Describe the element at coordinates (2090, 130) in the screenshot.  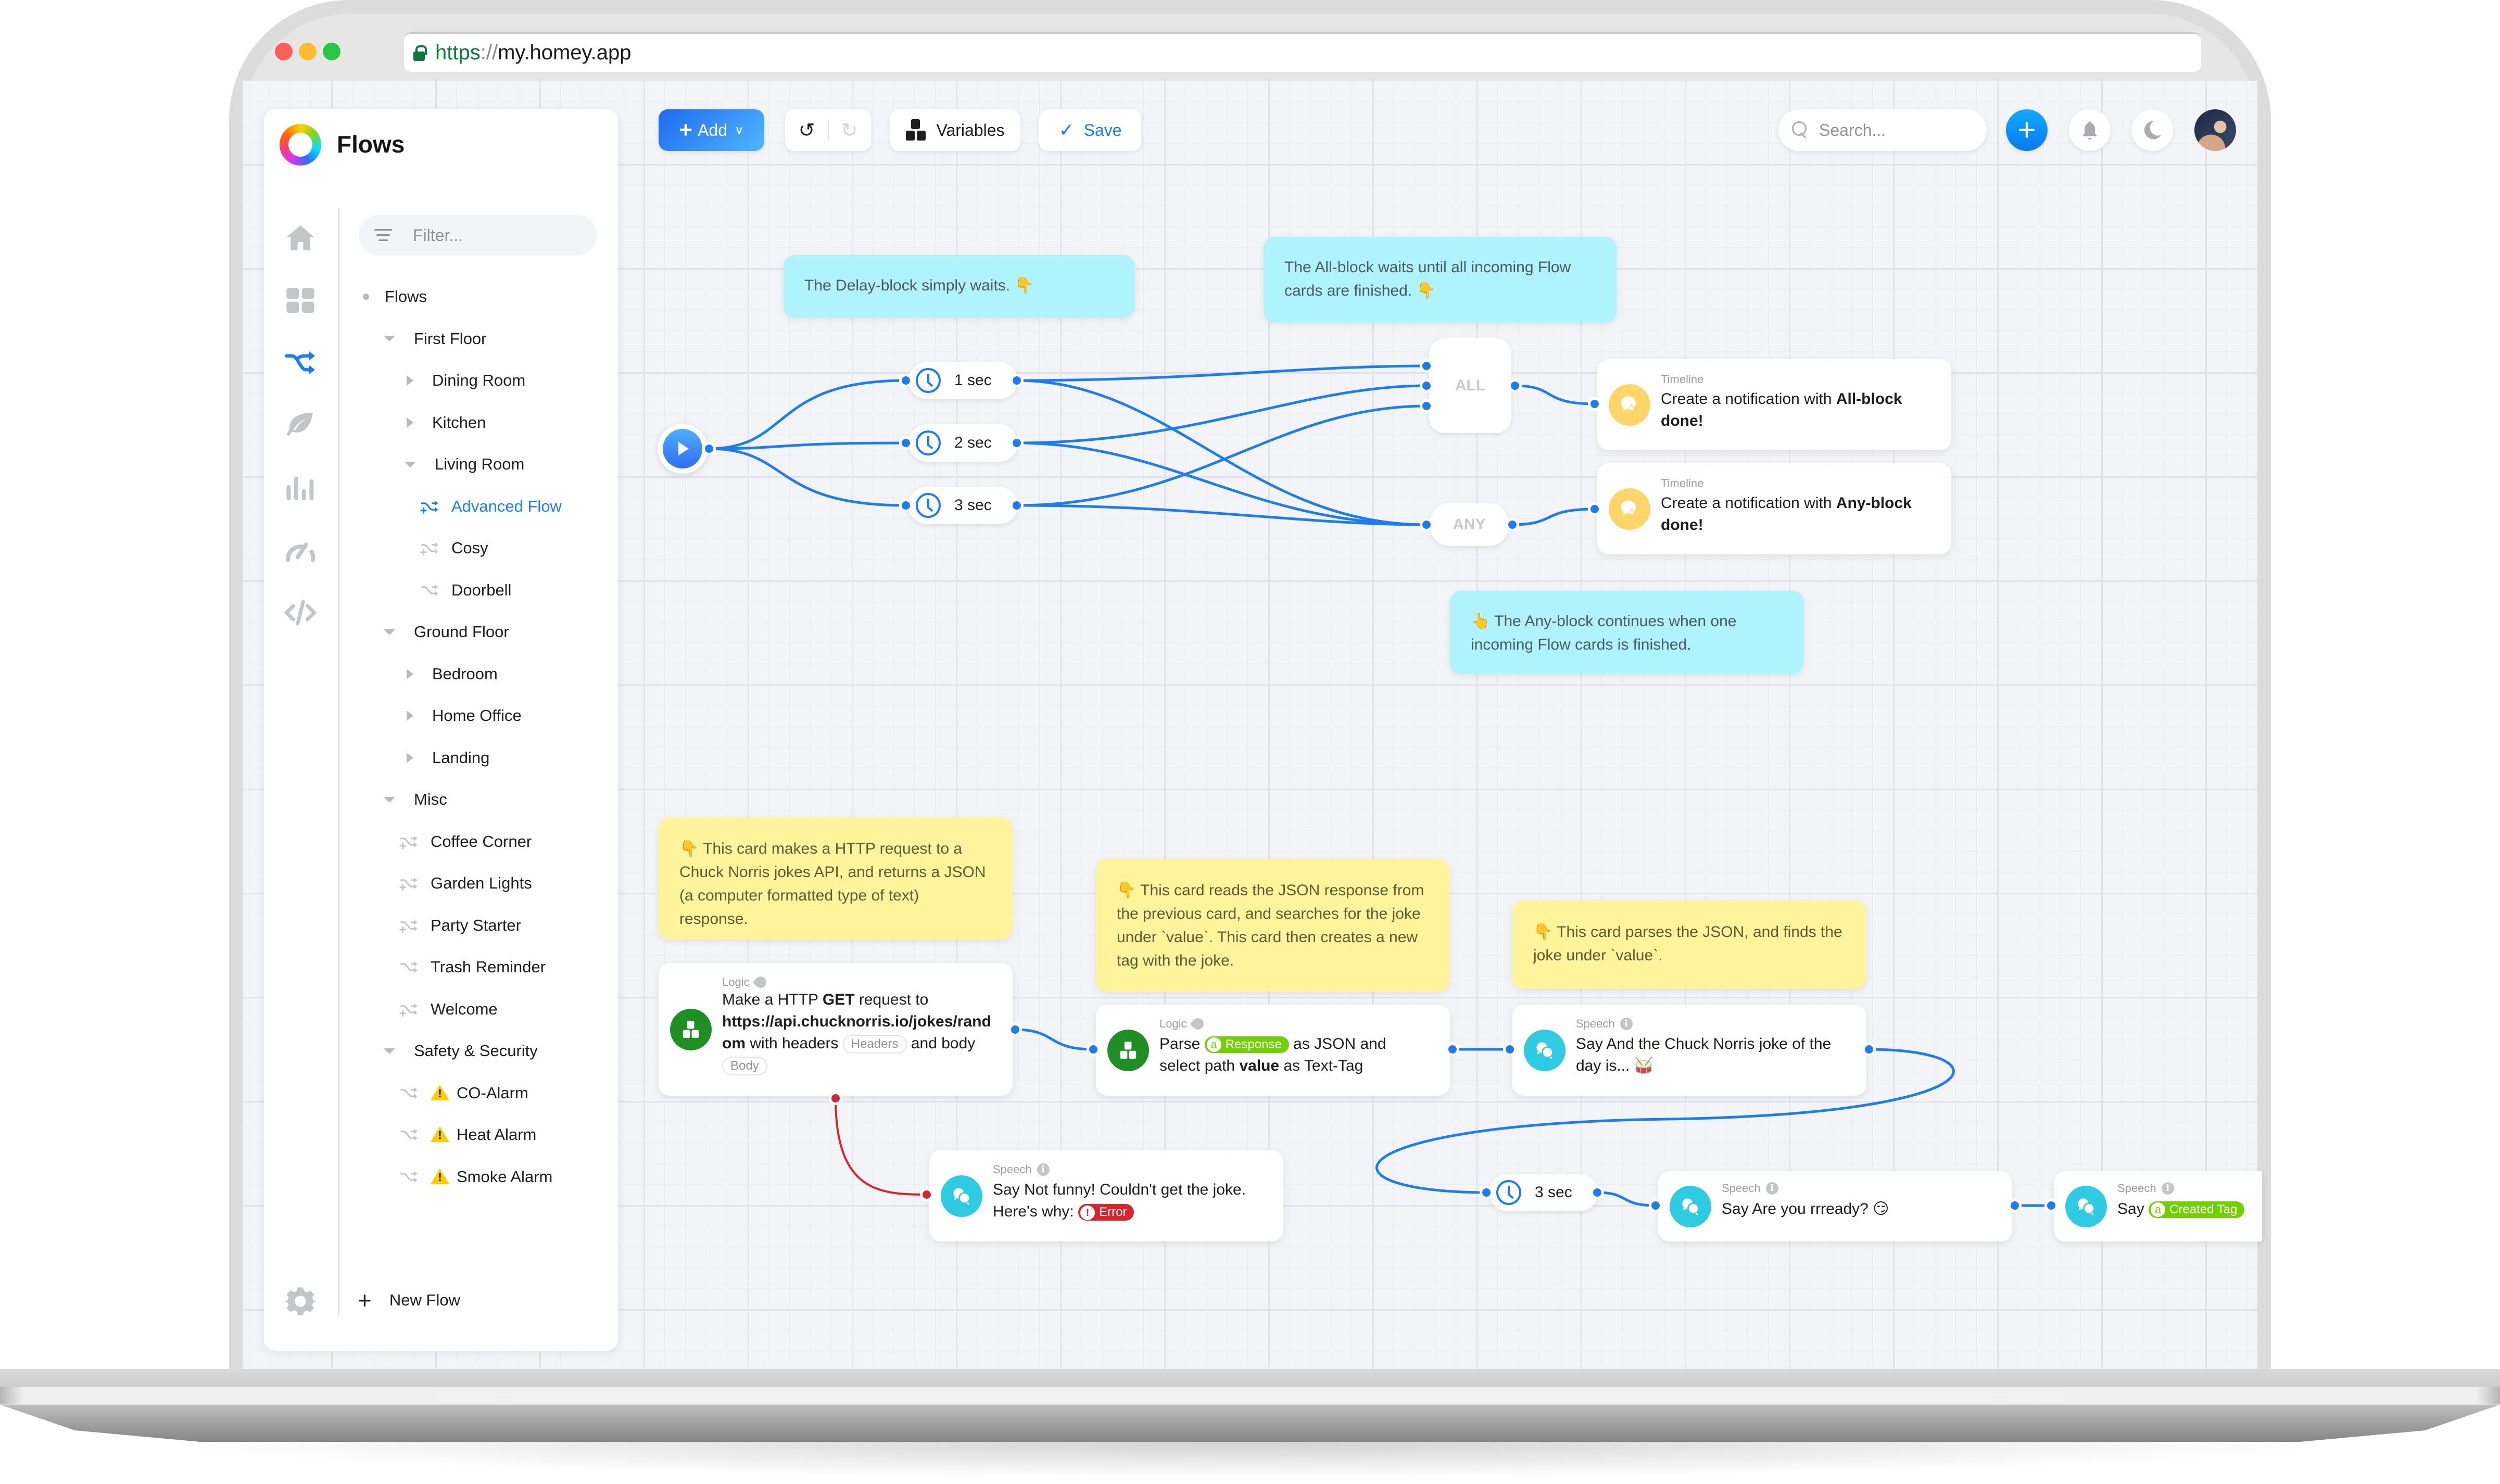
I see `notifications-button` at that location.